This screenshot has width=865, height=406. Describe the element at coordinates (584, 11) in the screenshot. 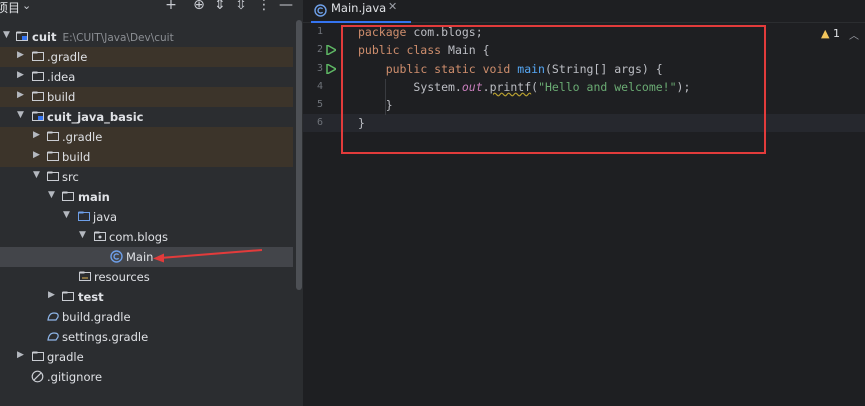

I see `editor-tab-bar: Main.java ✕` at that location.